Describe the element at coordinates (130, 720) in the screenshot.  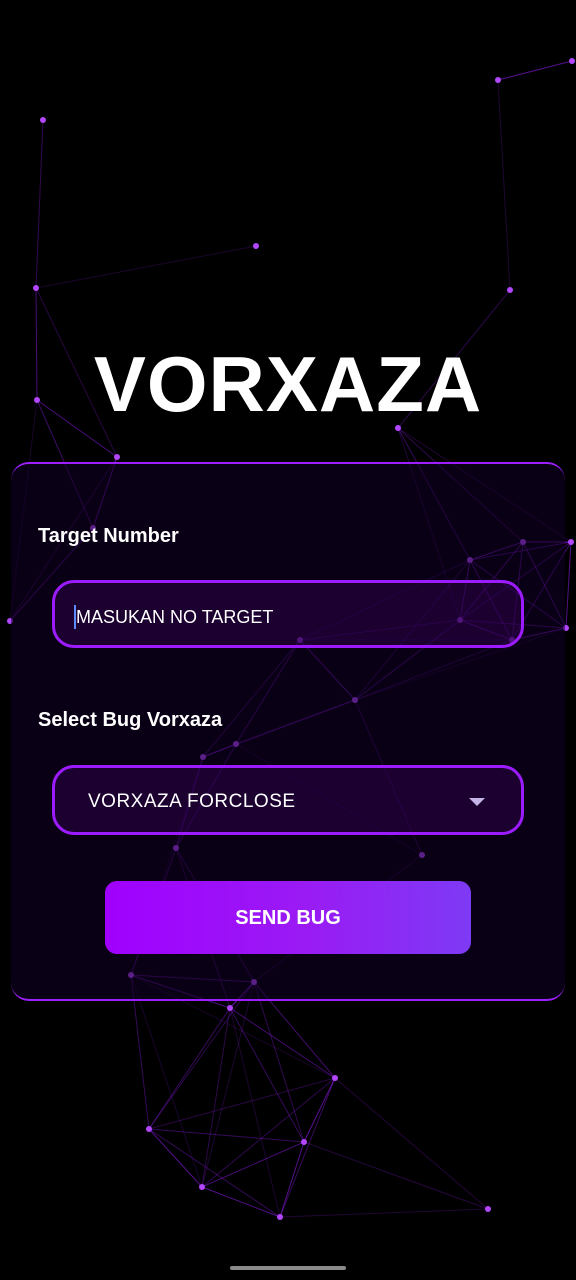
I see `select-bug-label: Select Bug Vorxaza` at that location.